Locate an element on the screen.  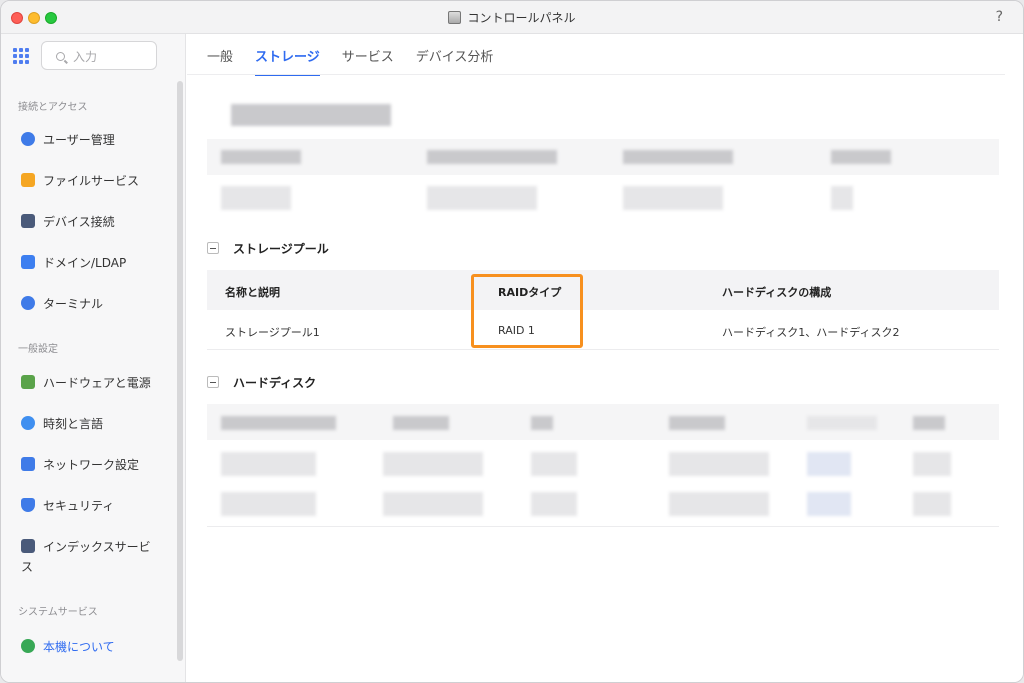
sidebar-item-label: ターミナル is located at coordinates (73, 304).